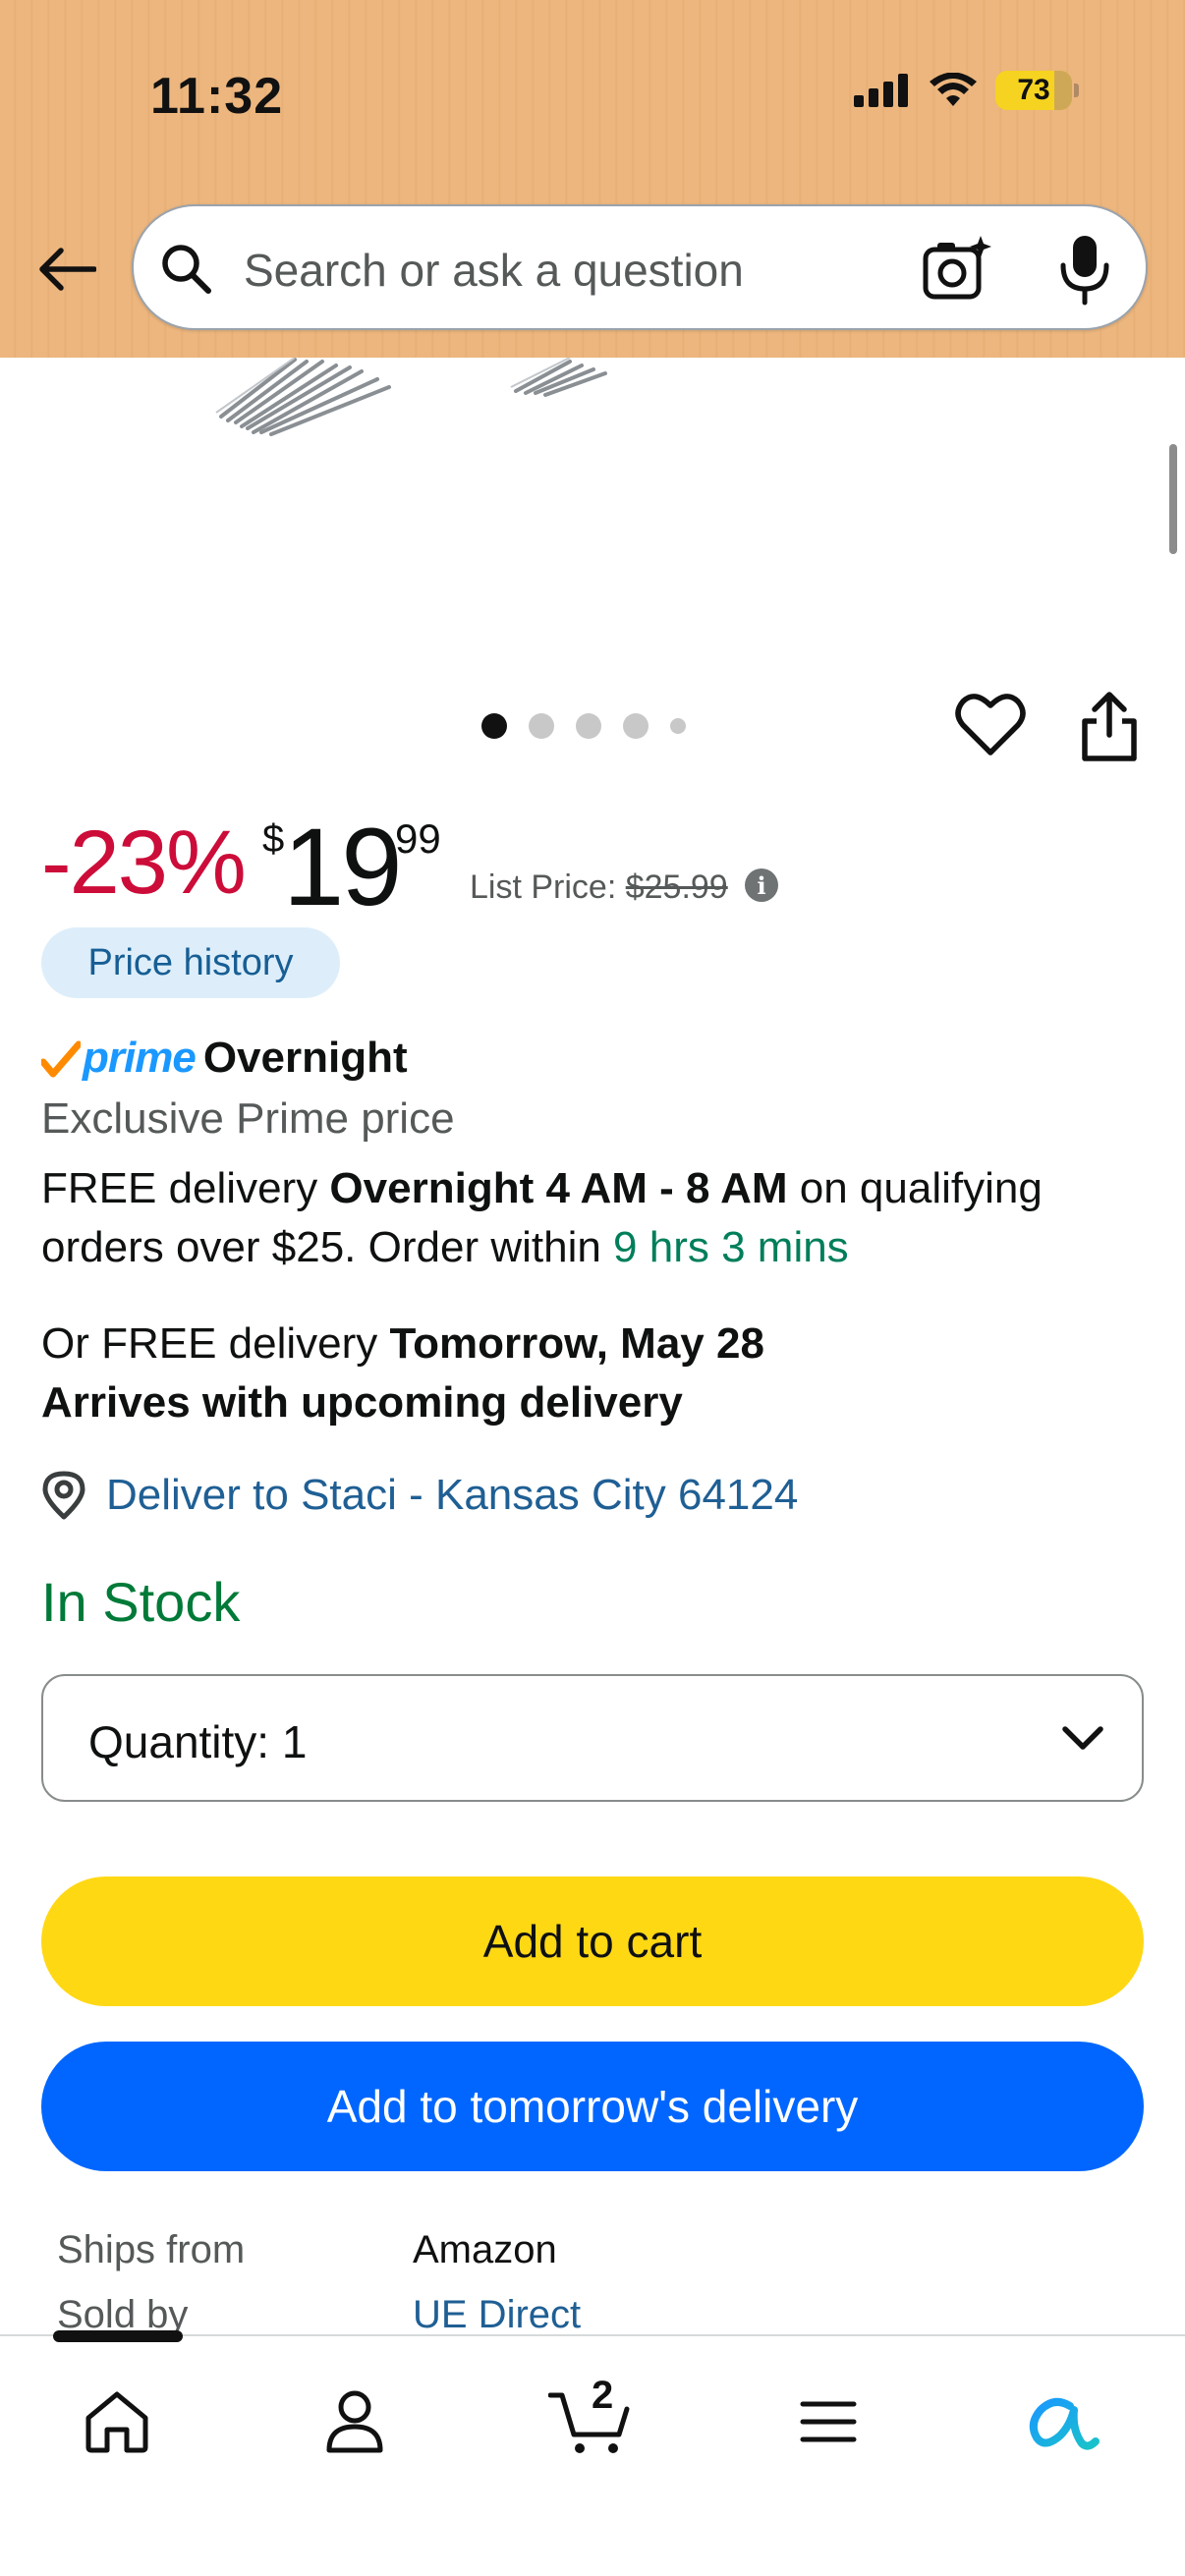 The width and height of the screenshot is (1185, 2576). Describe the element at coordinates (1084, 269) in the screenshot. I see `microphone-icon` at that location.